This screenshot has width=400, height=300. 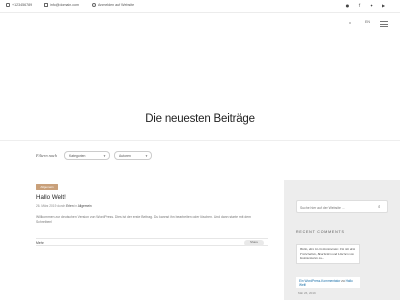 What do you see at coordinates (152, 242) in the screenshot?
I see `post-footer: Mehr Share` at bounding box center [152, 242].